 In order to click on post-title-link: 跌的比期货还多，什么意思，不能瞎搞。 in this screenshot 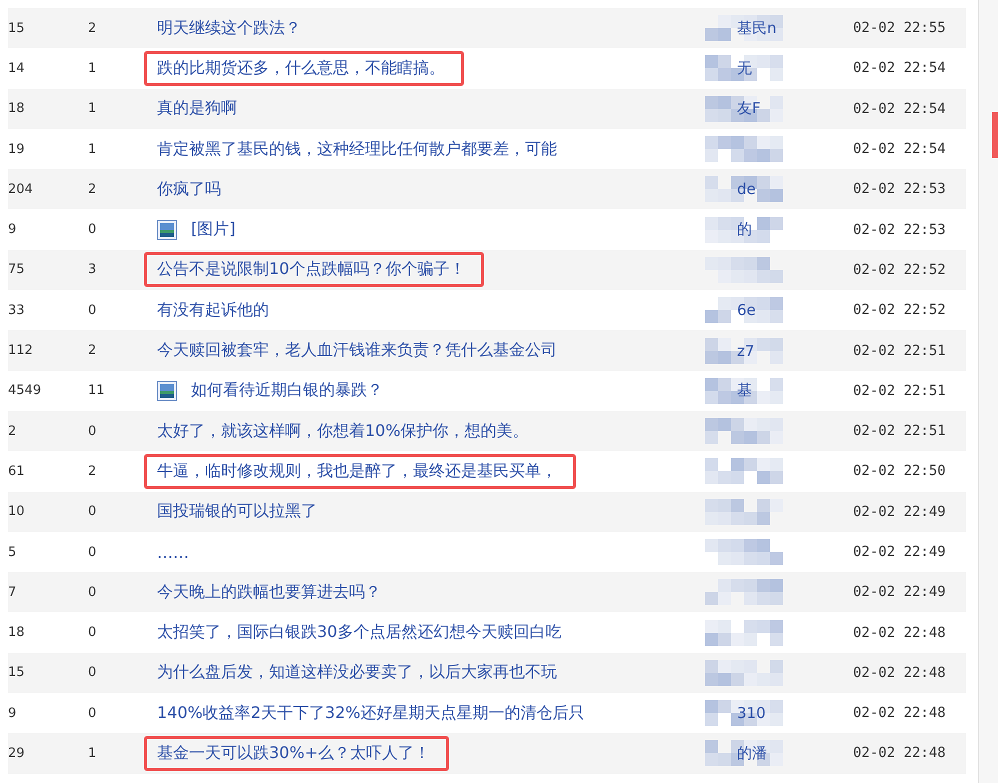, I will do `click(304, 68)`.